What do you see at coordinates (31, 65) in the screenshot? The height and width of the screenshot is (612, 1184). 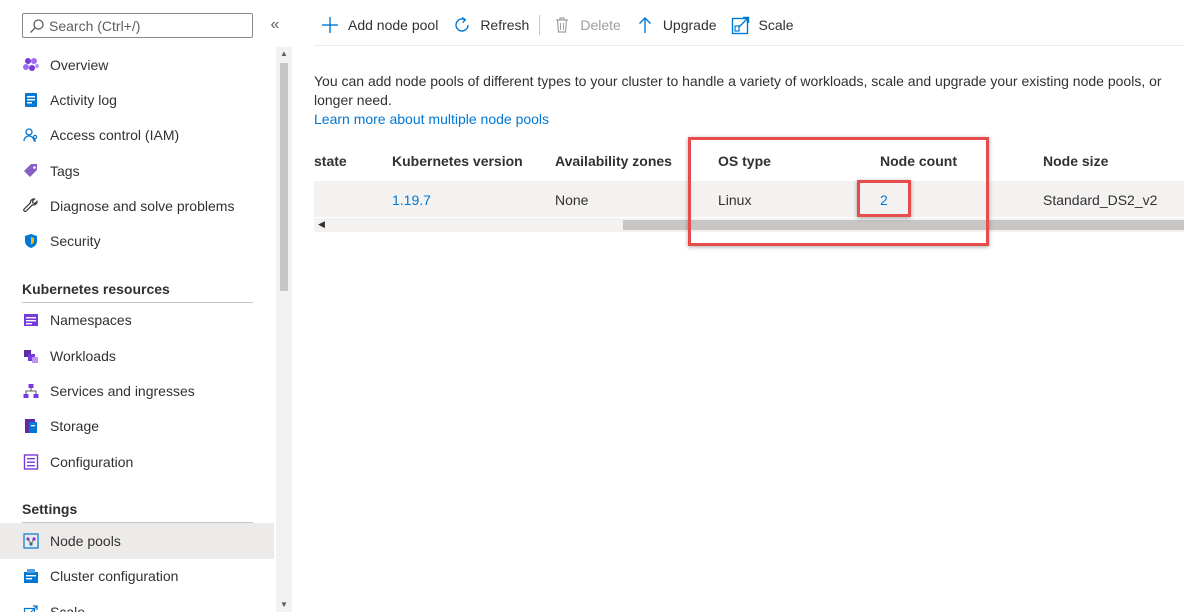 I see `overview-icon` at bounding box center [31, 65].